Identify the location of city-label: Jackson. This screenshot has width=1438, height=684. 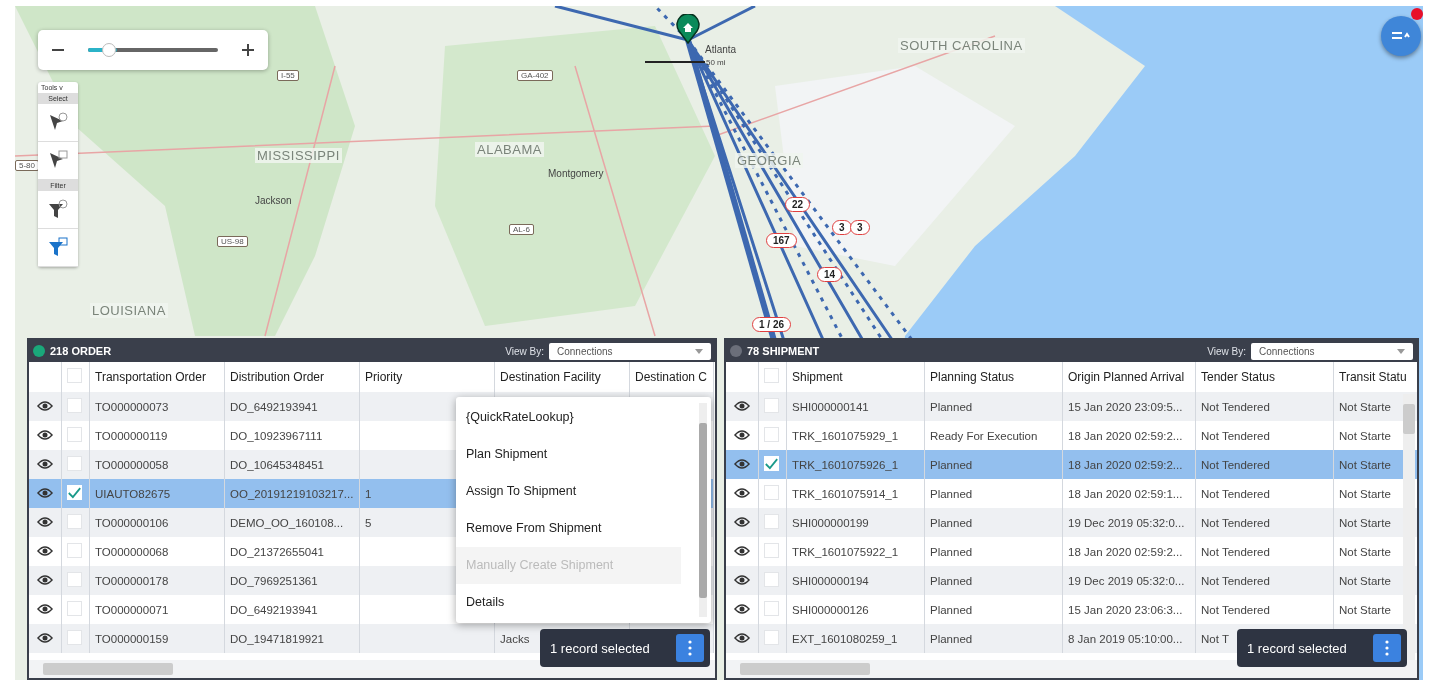
(273, 200).